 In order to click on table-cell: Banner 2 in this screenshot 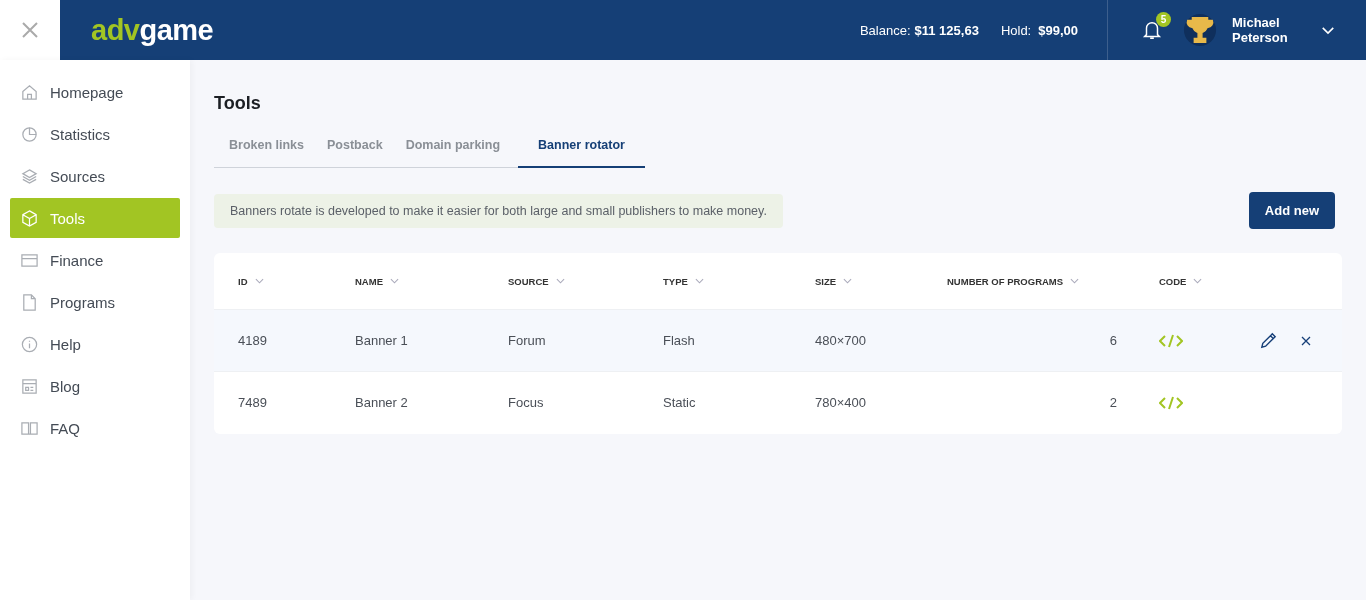, I will do `click(381, 402)`.